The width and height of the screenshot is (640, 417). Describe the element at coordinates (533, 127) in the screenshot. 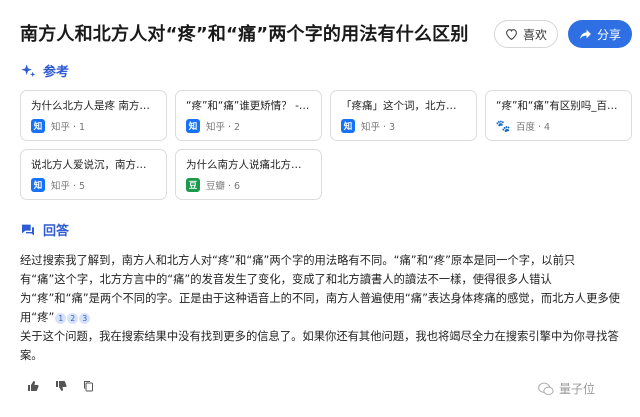

I see `reference-source: 百度 · 4` at that location.